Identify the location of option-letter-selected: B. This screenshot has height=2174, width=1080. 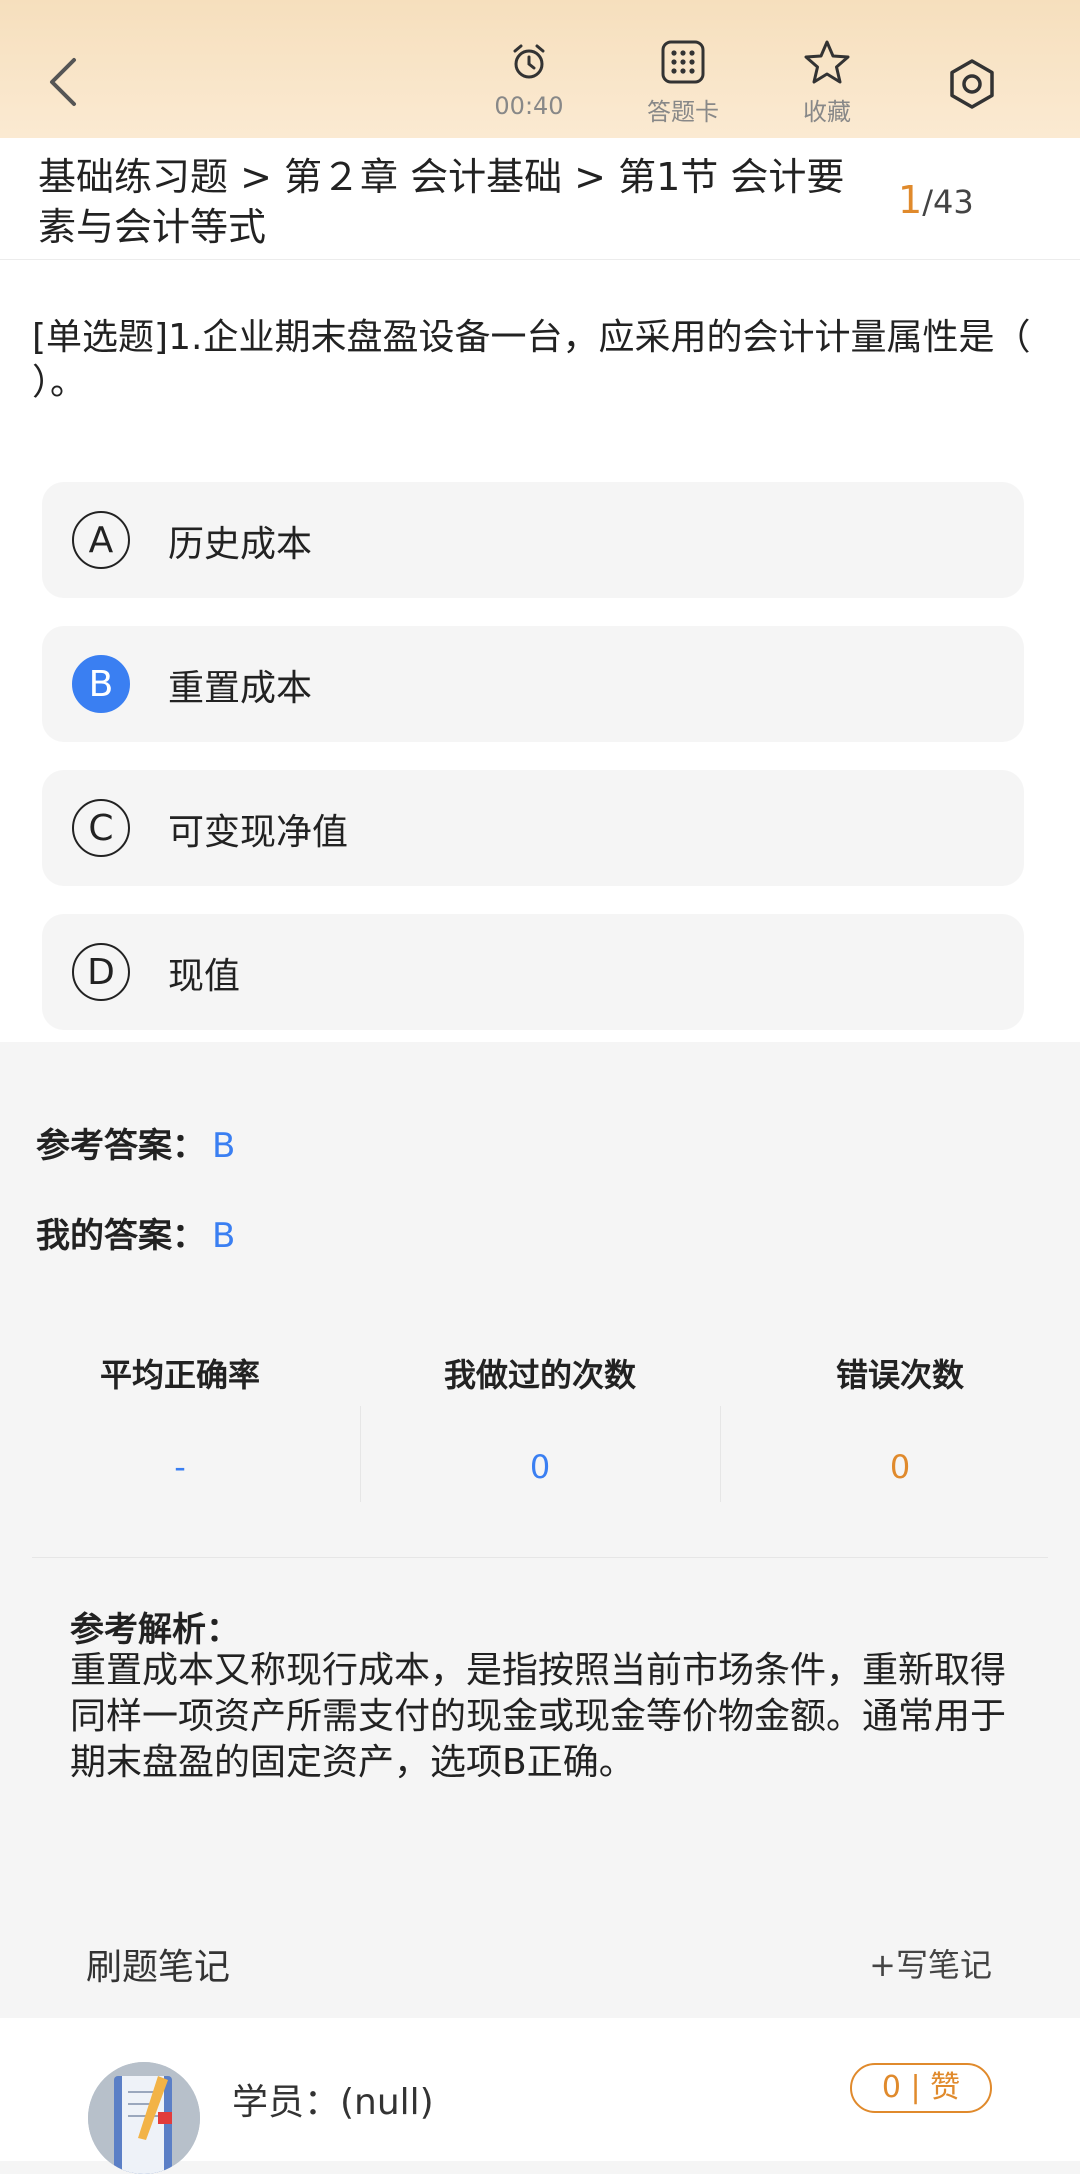
(101, 684).